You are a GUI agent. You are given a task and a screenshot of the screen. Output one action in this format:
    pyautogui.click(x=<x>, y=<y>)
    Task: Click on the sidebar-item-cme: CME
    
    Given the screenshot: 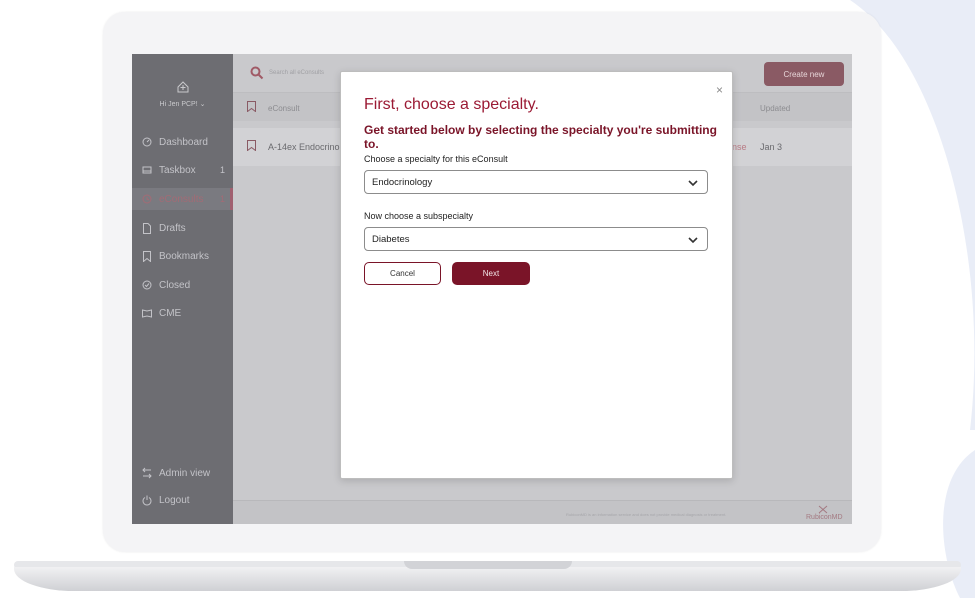 What is the action you would take?
    pyautogui.click(x=182, y=313)
    